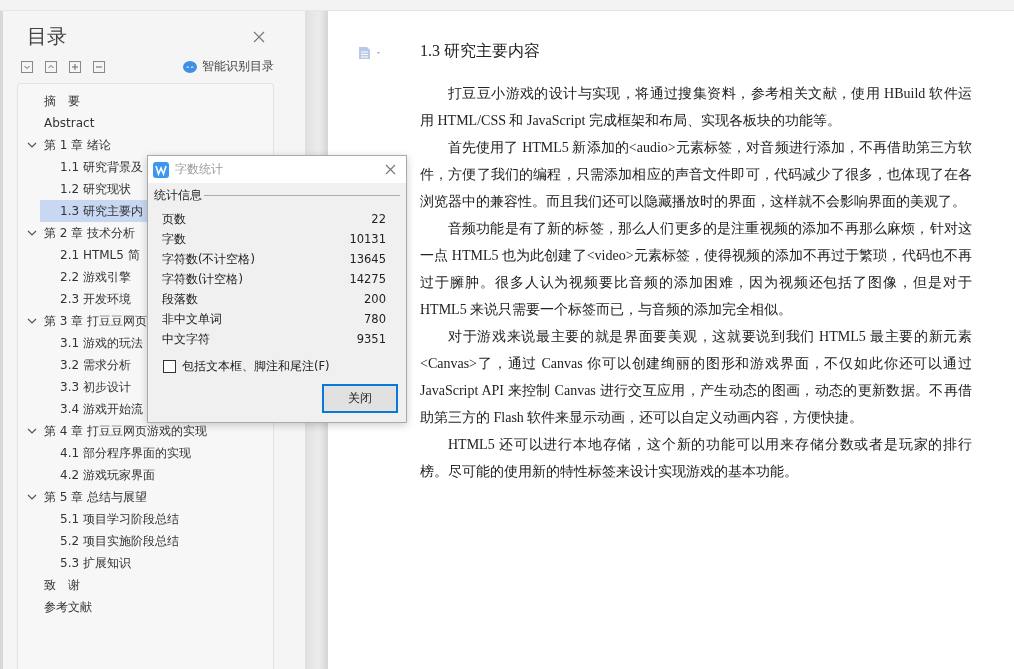  What do you see at coordinates (178, 195) in the screenshot?
I see `group-label: 统计信息` at bounding box center [178, 195].